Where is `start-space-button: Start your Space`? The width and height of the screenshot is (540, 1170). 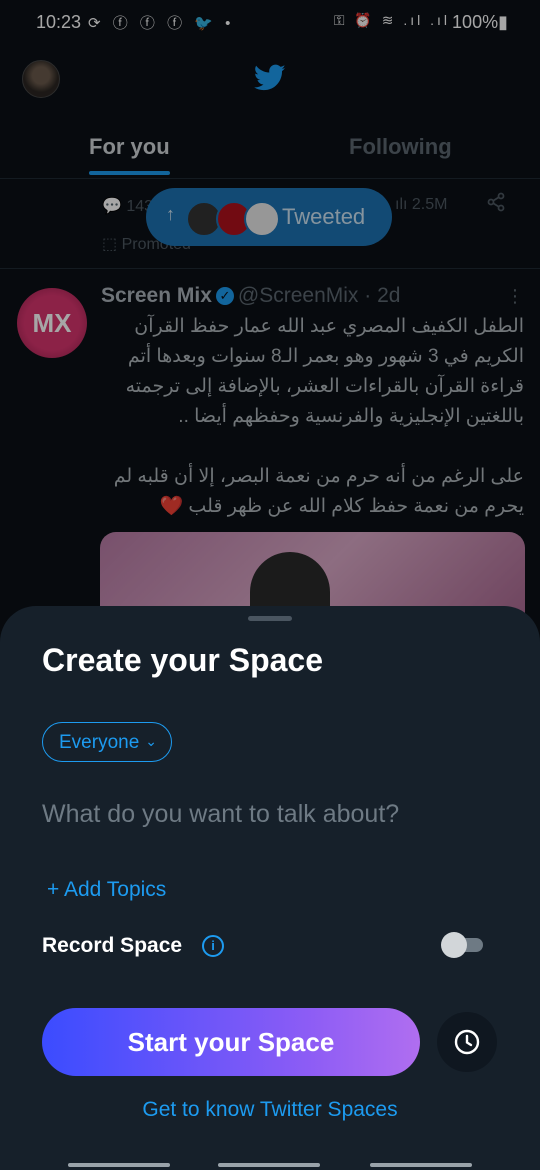 start-space-button: Start your Space is located at coordinates (231, 1042).